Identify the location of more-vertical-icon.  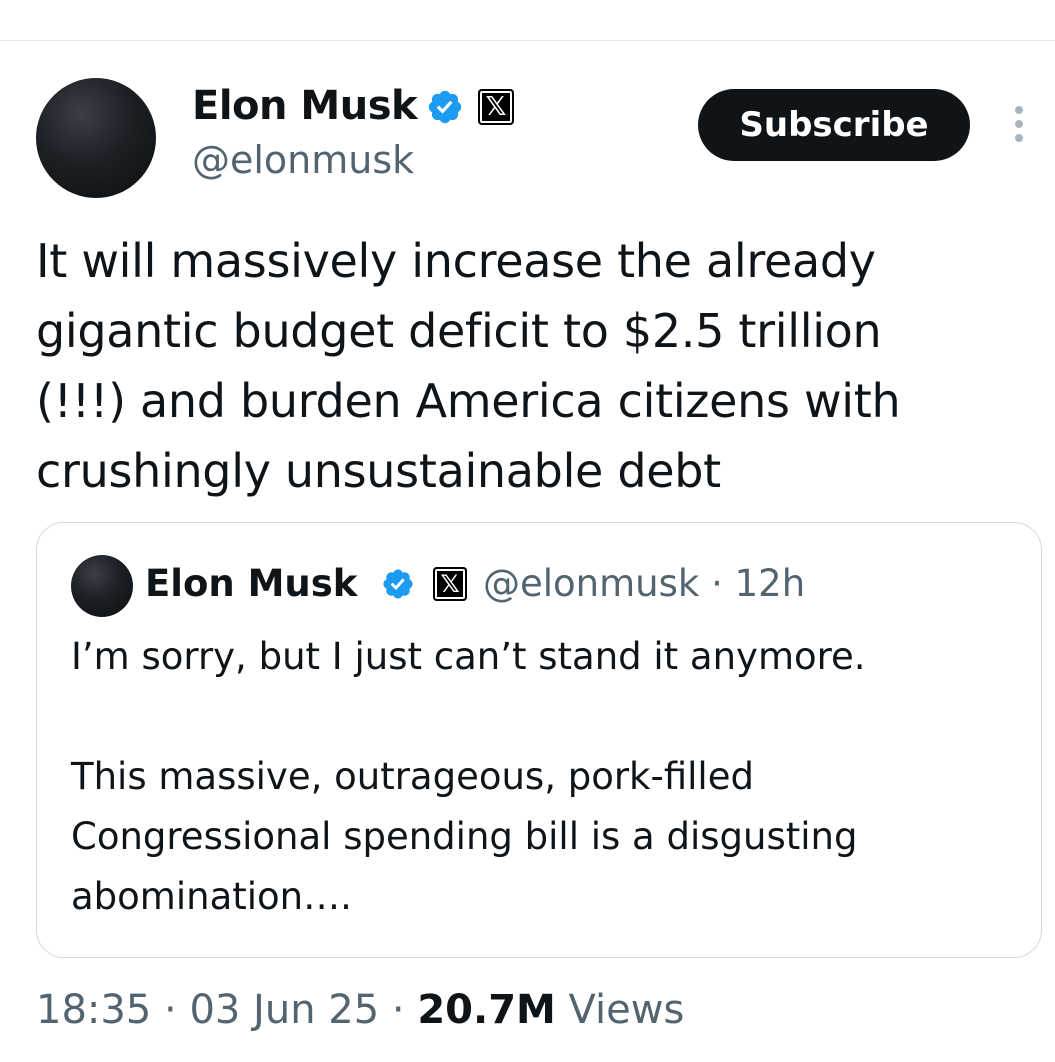
(1019, 126).